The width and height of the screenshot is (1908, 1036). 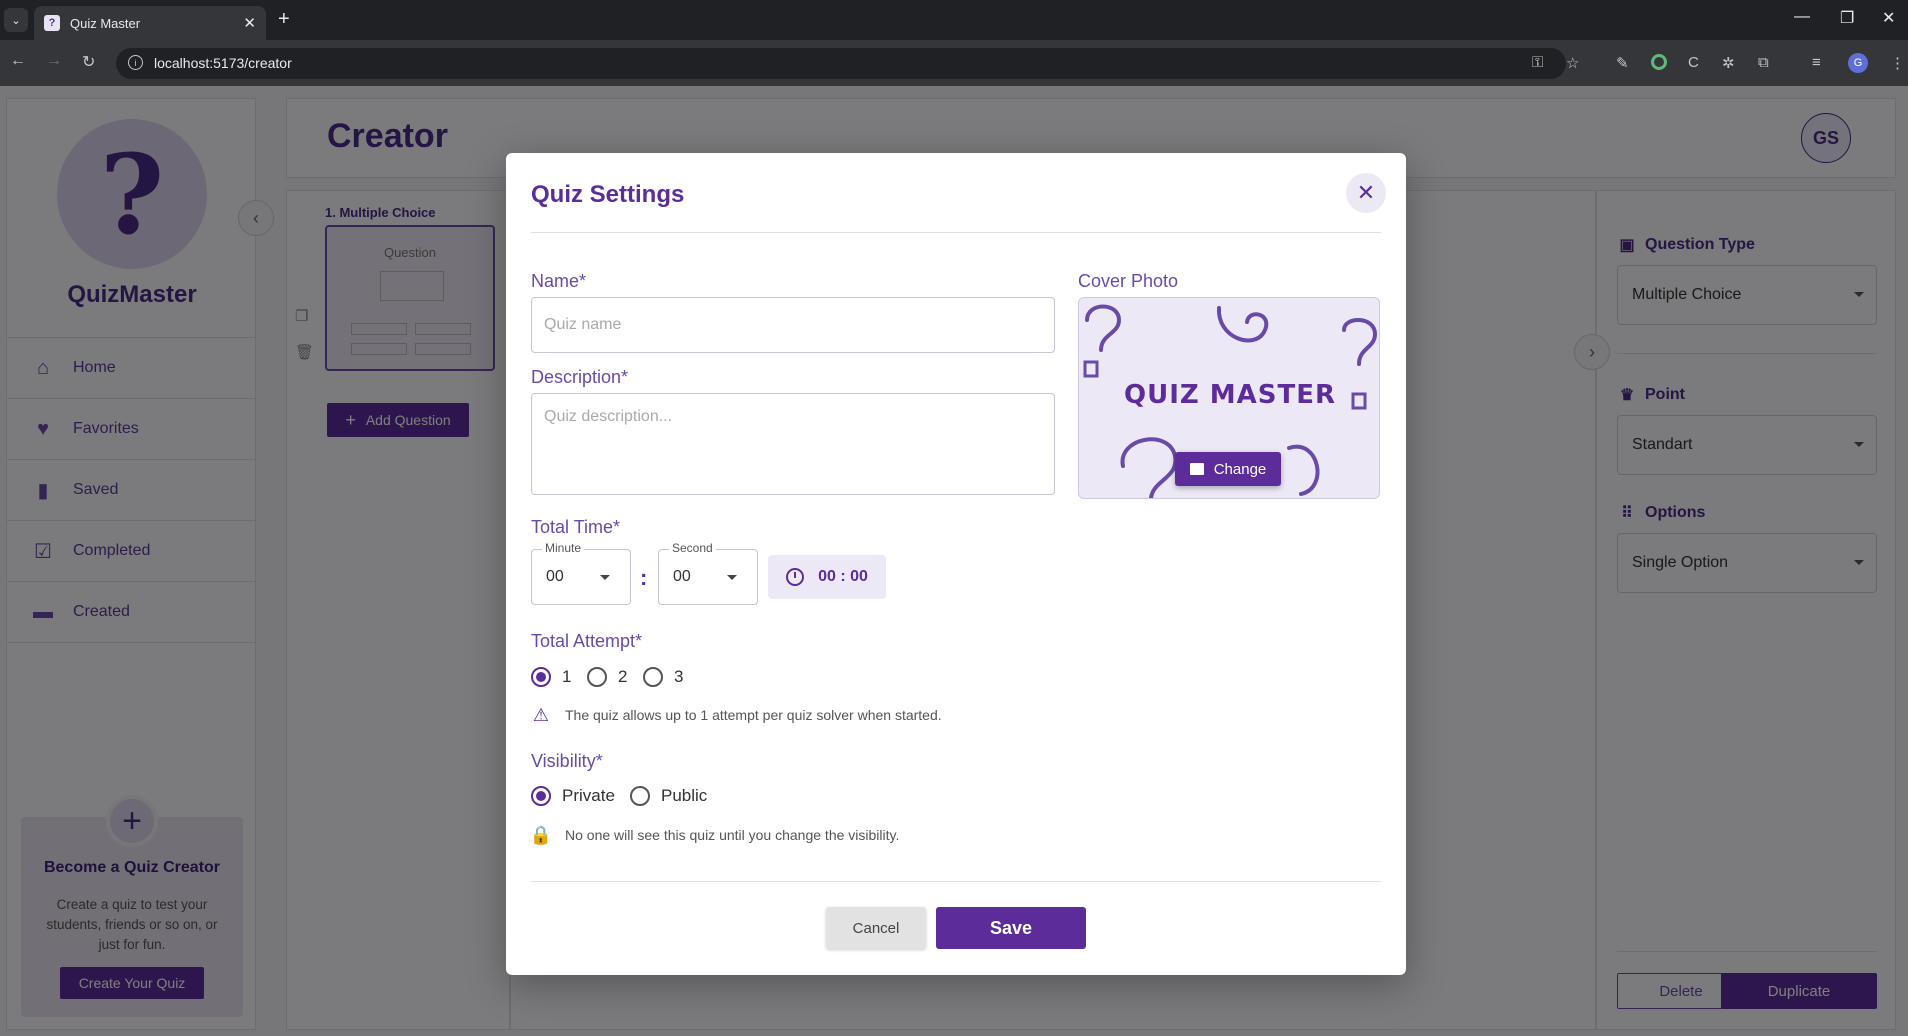 What do you see at coordinates (18, 61) in the screenshot?
I see `back-icon: ←` at bounding box center [18, 61].